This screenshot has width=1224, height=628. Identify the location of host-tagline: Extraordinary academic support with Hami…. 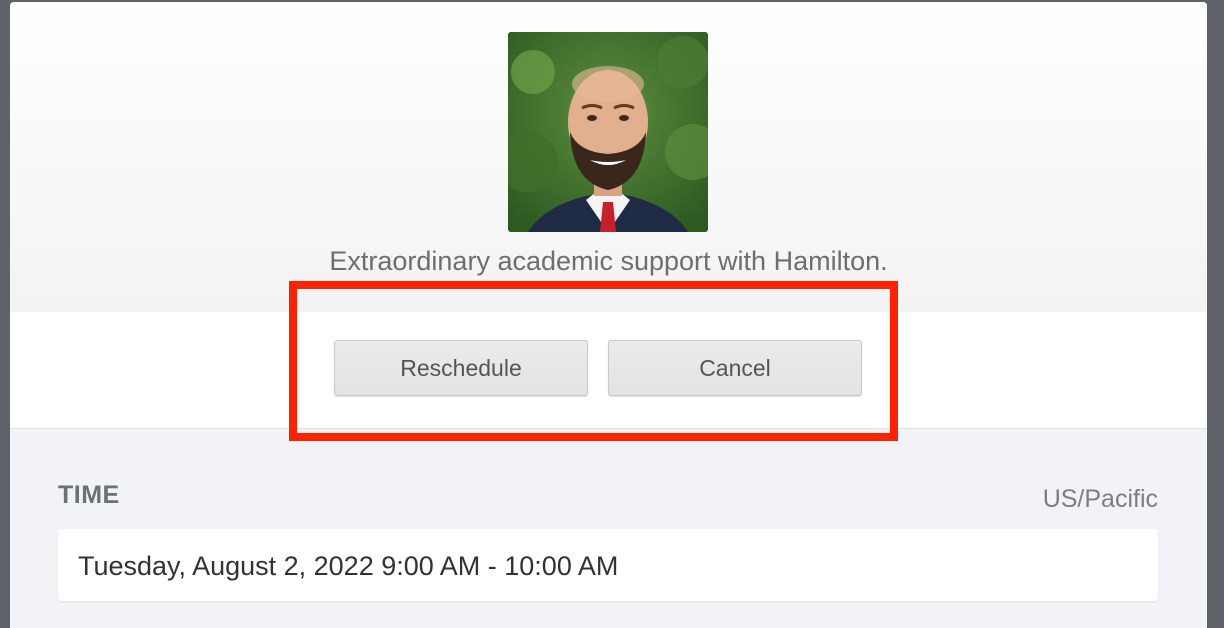
(608, 261).